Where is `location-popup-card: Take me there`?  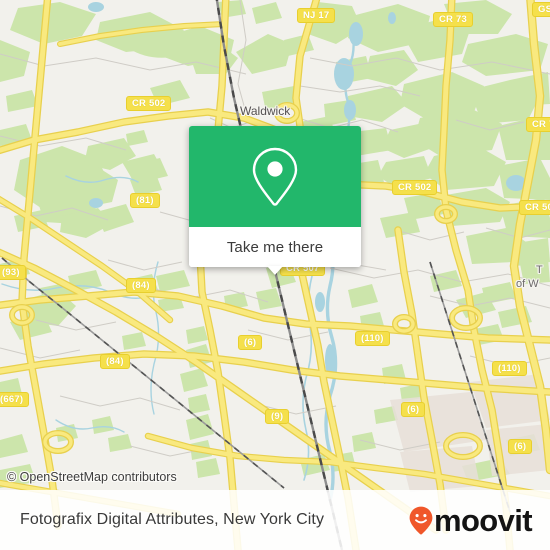 location-popup-card: Take me there is located at coordinates (275, 200).